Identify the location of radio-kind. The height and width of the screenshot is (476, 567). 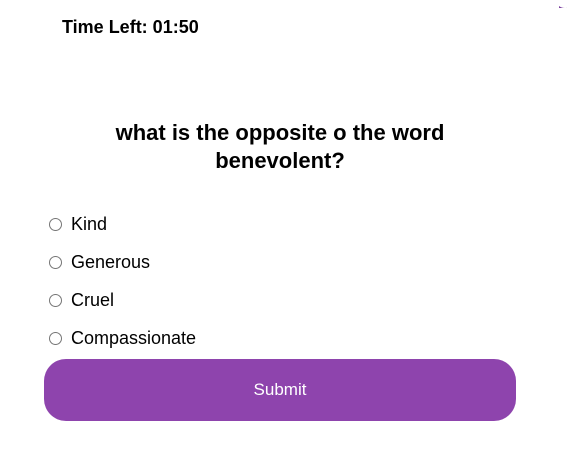
(55, 224).